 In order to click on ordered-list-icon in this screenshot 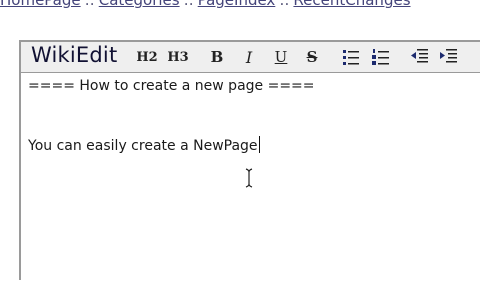, I will do `click(380, 57)`.